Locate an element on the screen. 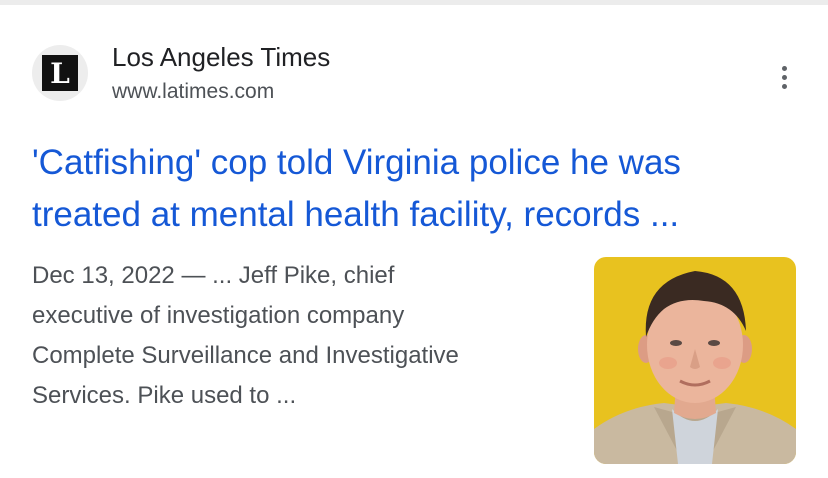  logo-letter: L is located at coordinates (60, 73).